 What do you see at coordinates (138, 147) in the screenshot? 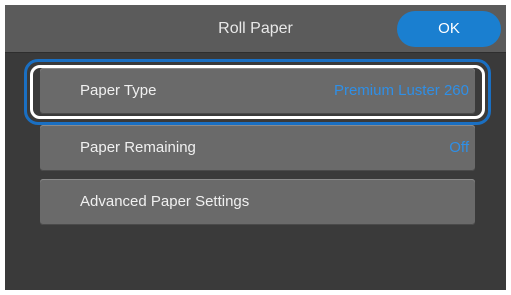
I see `menu-item-label: Paper Remaining` at bounding box center [138, 147].